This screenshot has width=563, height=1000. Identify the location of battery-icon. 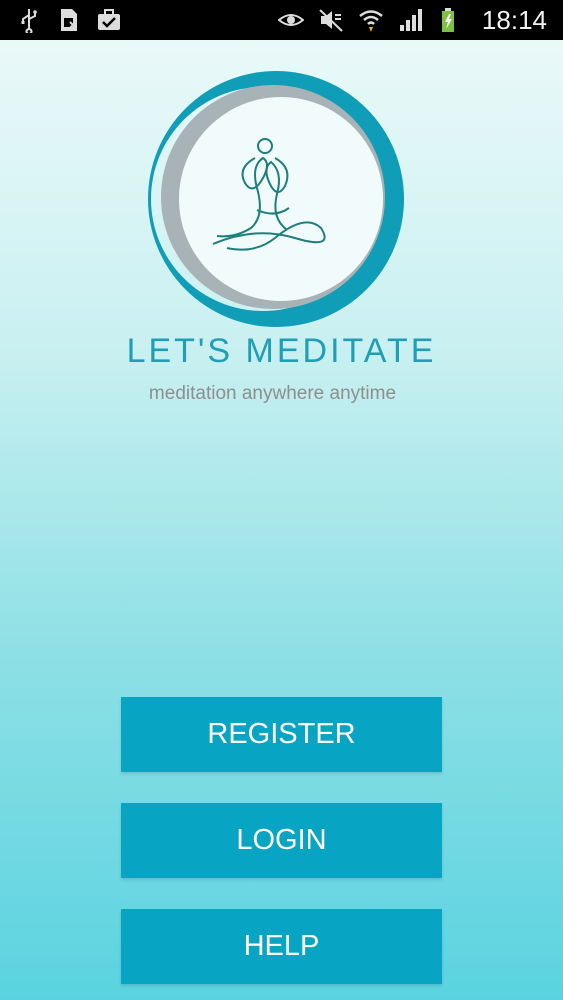
(451, 20).